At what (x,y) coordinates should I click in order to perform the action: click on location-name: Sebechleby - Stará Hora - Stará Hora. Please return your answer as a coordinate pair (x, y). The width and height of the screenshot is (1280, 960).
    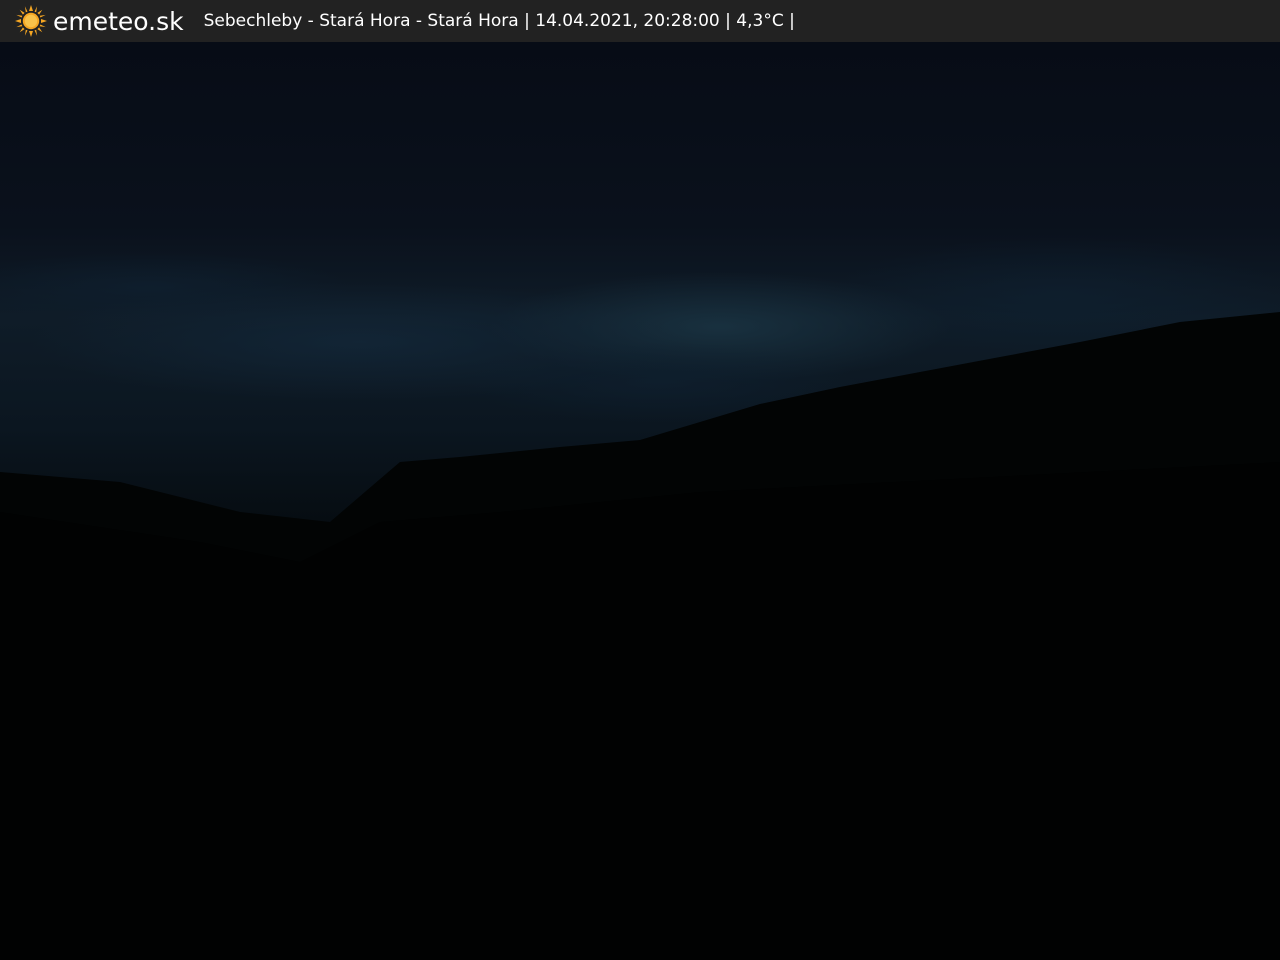
    Looking at the image, I should click on (361, 21).